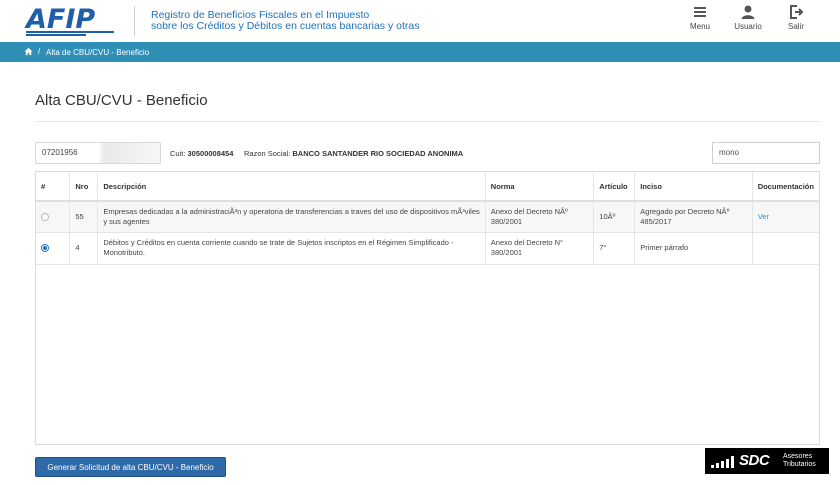  I want to click on cuit-info: Cuit: 30500008454, so click(201, 153).